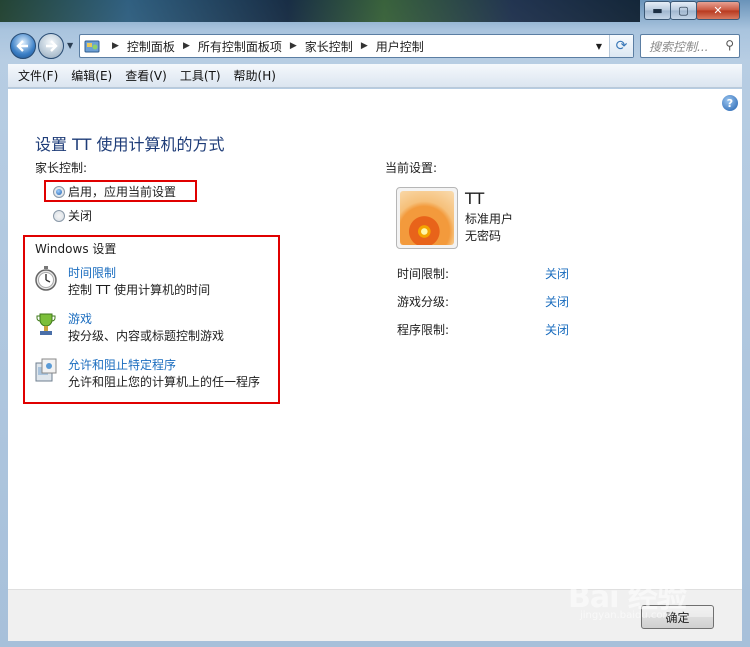 Image resolution: width=750 pixels, height=647 pixels. Describe the element at coordinates (497, 329) in the screenshot. I see `status-program-limits: 程序限制: 关闭` at that location.